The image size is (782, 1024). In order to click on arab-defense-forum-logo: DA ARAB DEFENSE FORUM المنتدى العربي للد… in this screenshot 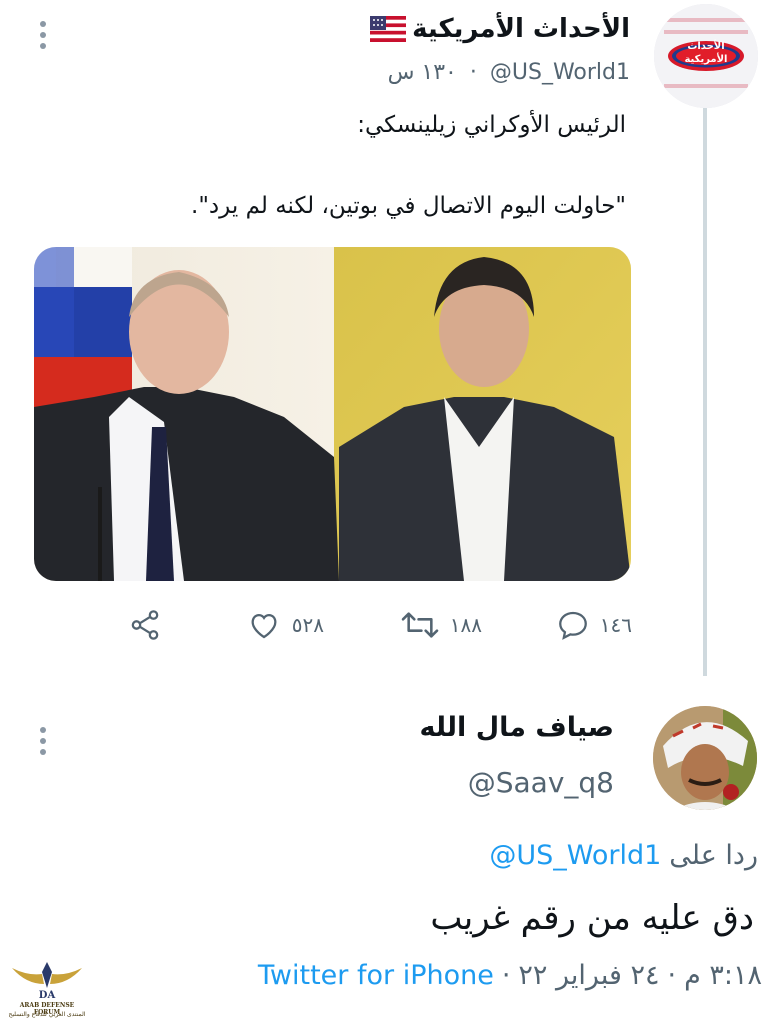, I will do `click(47, 990)`.